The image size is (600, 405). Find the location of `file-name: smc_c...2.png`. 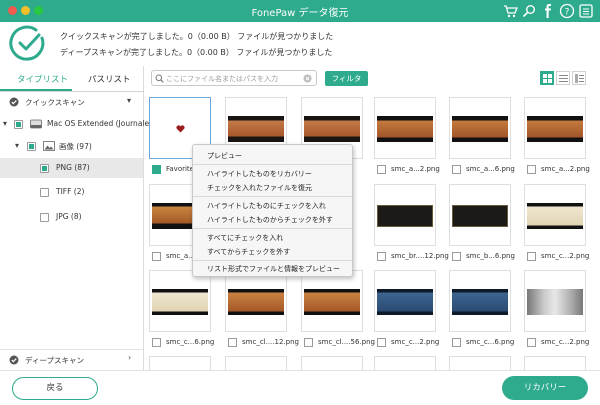

file-name: smc_c...2.png is located at coordinates (565, 256).